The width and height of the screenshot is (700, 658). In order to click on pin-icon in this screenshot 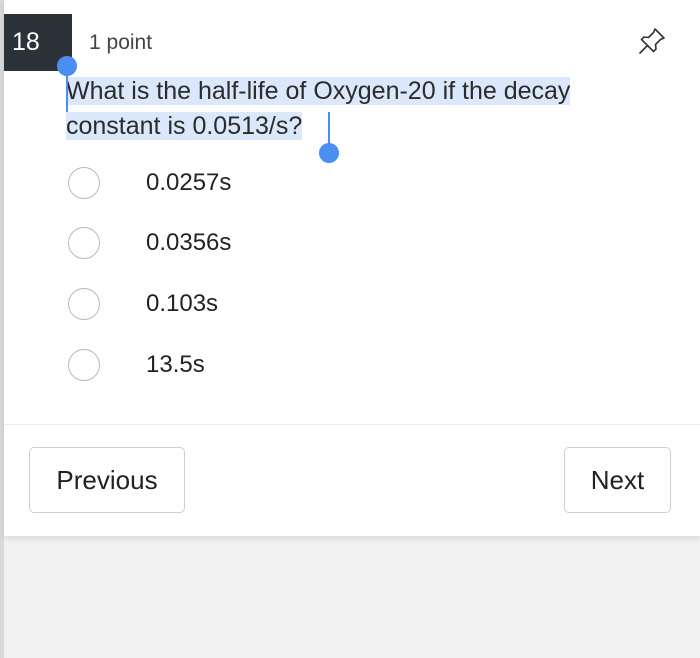, I will do `click(652, 41)`.